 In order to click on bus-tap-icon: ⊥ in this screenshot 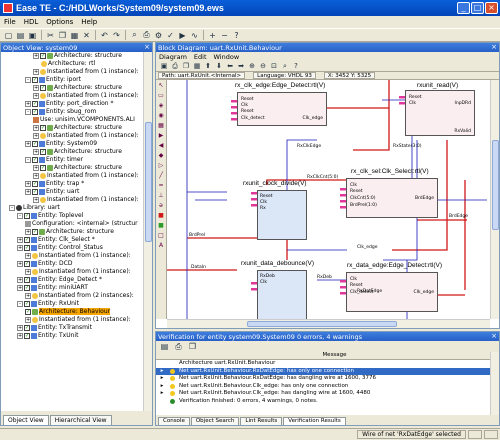, I will do `click(161, 196)`.